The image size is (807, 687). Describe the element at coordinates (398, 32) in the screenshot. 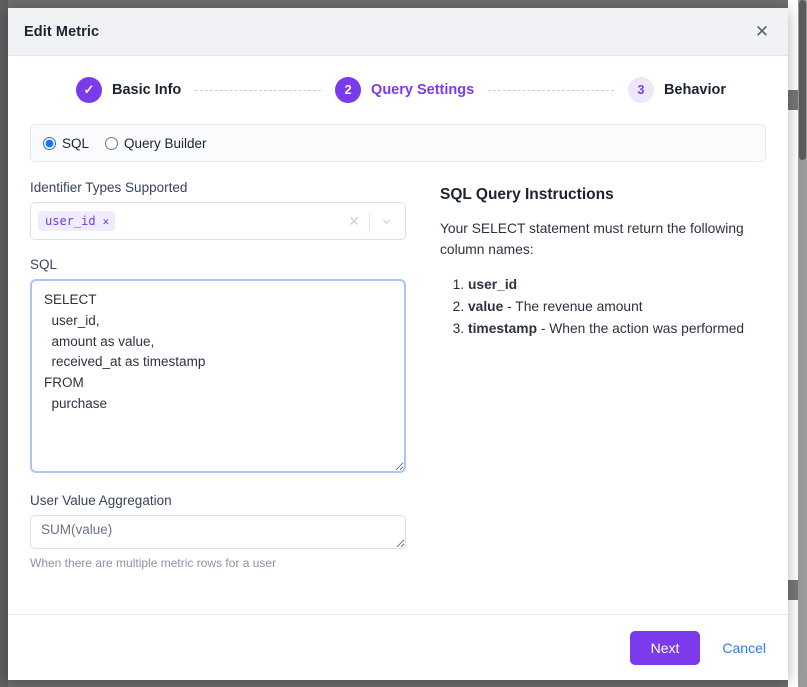

I see `dialog-header: Edit Metric ✕` at that location.